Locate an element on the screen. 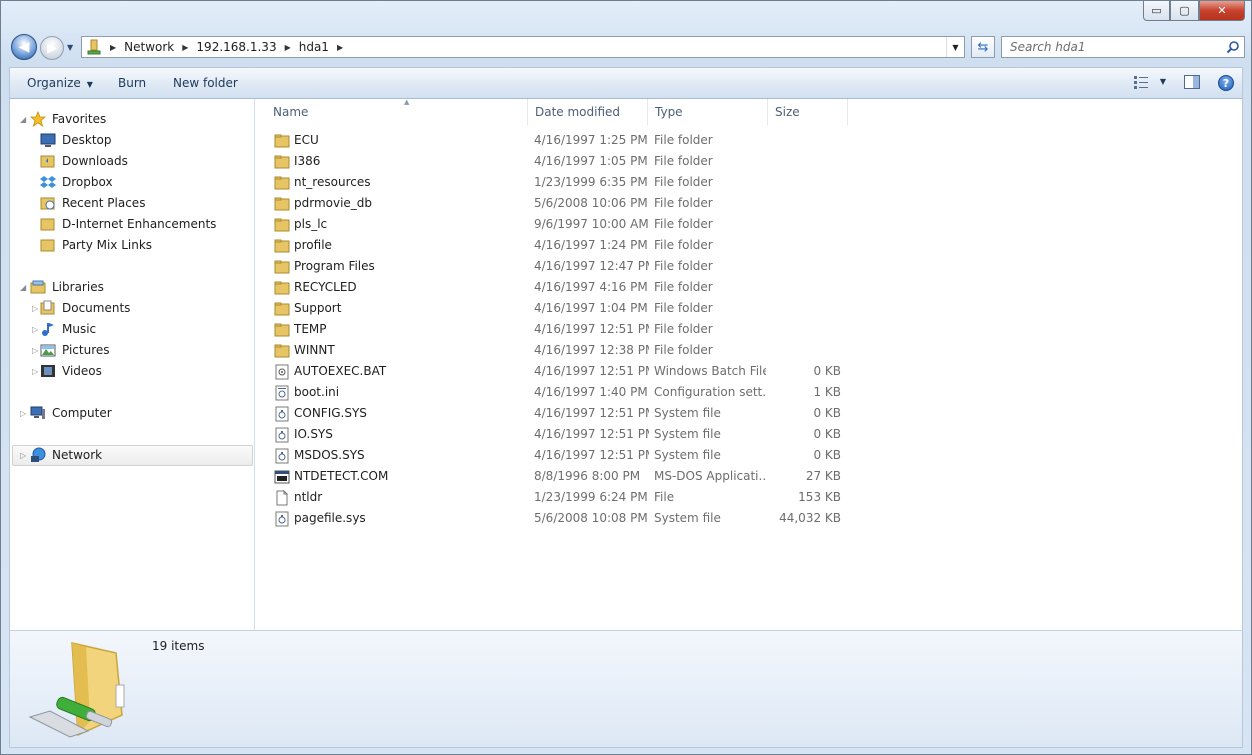 This screenshot has height=755, width=1252. column-header-size: Size is located at coordinates (808, 112).